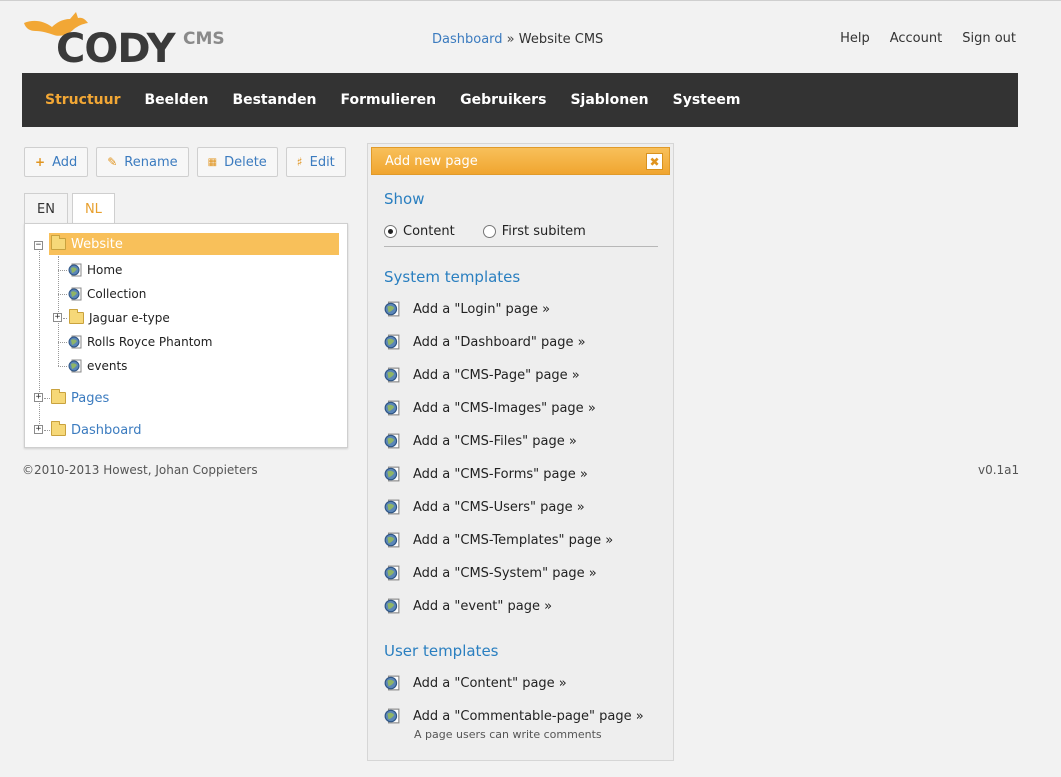 This screenshot has width=1061, height=777. Describe the element at coordinates (855, 38) in the screenshot. I see `help-link: Help` at that location.